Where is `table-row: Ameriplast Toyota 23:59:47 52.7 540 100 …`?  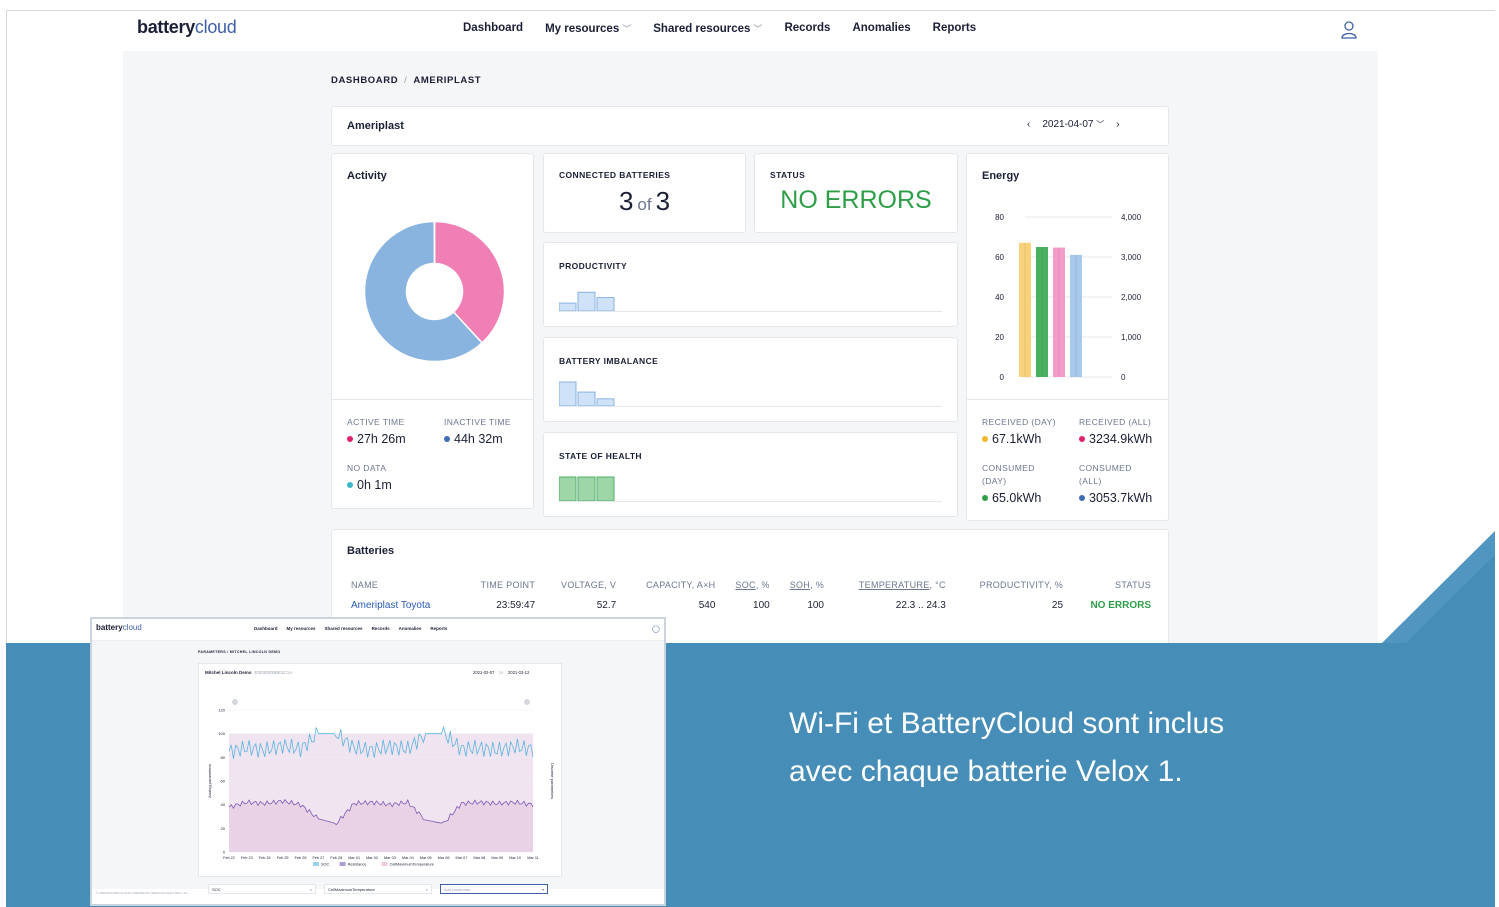 table-row: Ameriplast Toyota 23:59:47 52.7 540 100 … is located at coordinates (751, 605).